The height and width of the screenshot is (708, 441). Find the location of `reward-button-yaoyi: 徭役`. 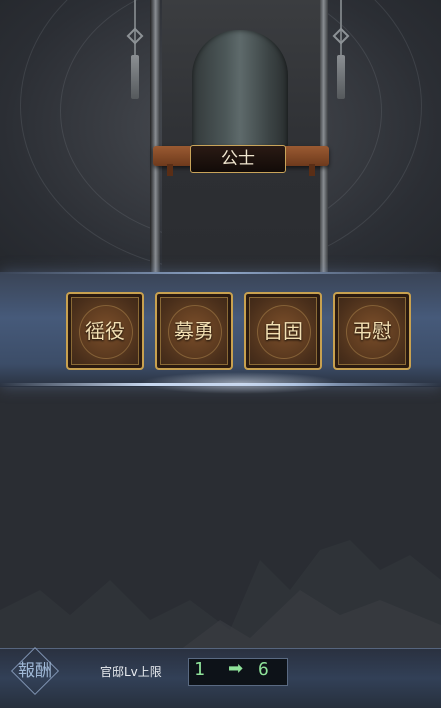

reward-button-yaoyi: 徭役 is located at coordinates (105, 331).